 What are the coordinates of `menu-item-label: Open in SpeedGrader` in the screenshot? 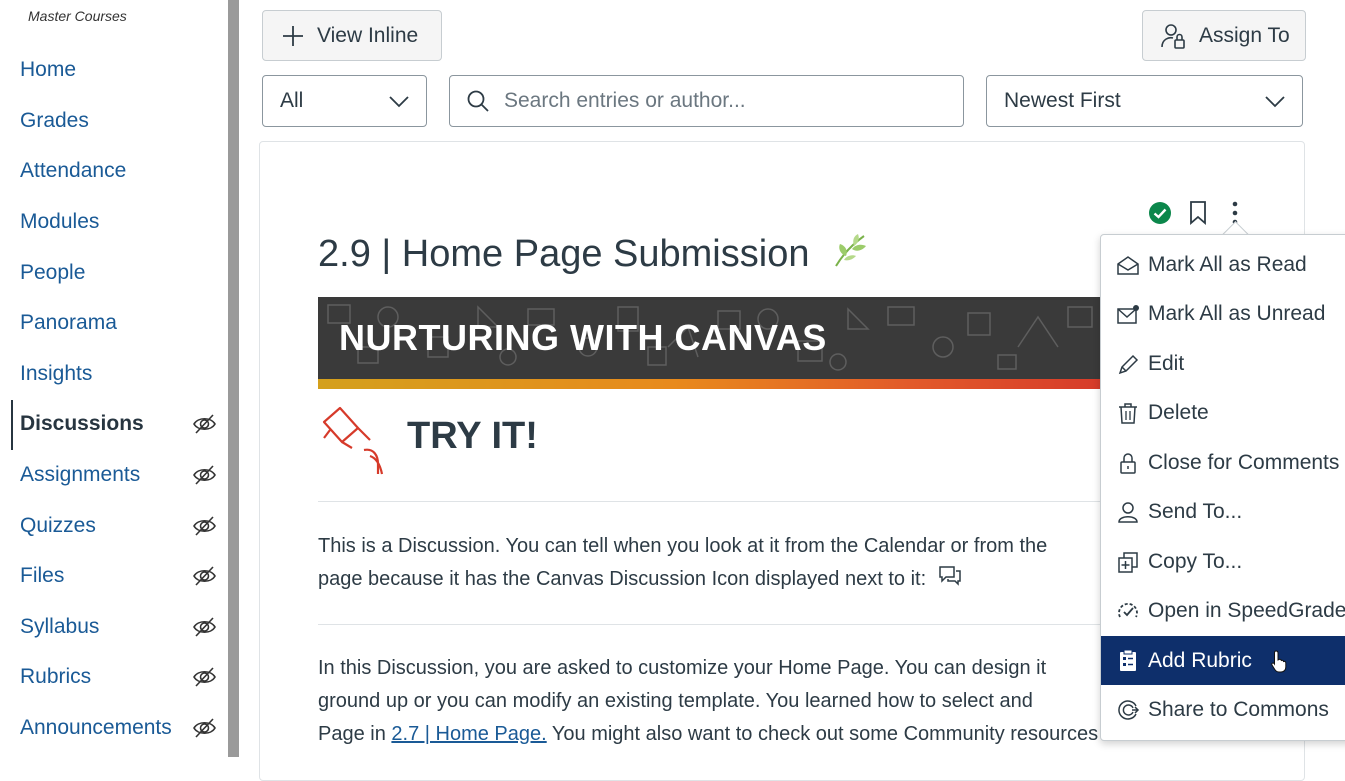 It's located at (1246, 610).